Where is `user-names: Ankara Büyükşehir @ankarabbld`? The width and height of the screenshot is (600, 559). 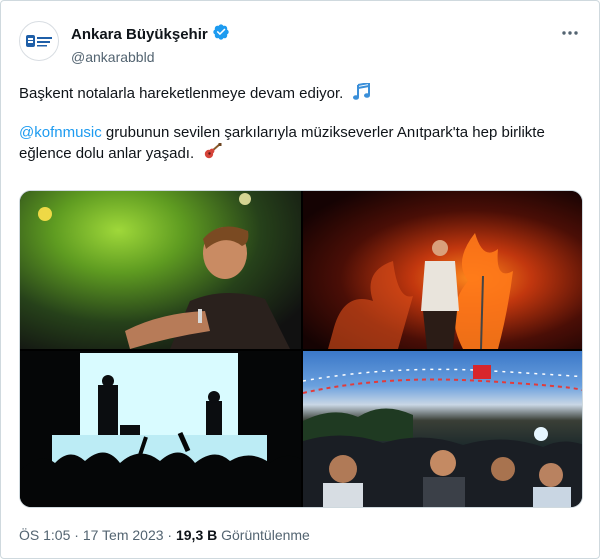
user-names: Ankara Büyükşehir @ankarabbld is located at coordinates (150, 44).